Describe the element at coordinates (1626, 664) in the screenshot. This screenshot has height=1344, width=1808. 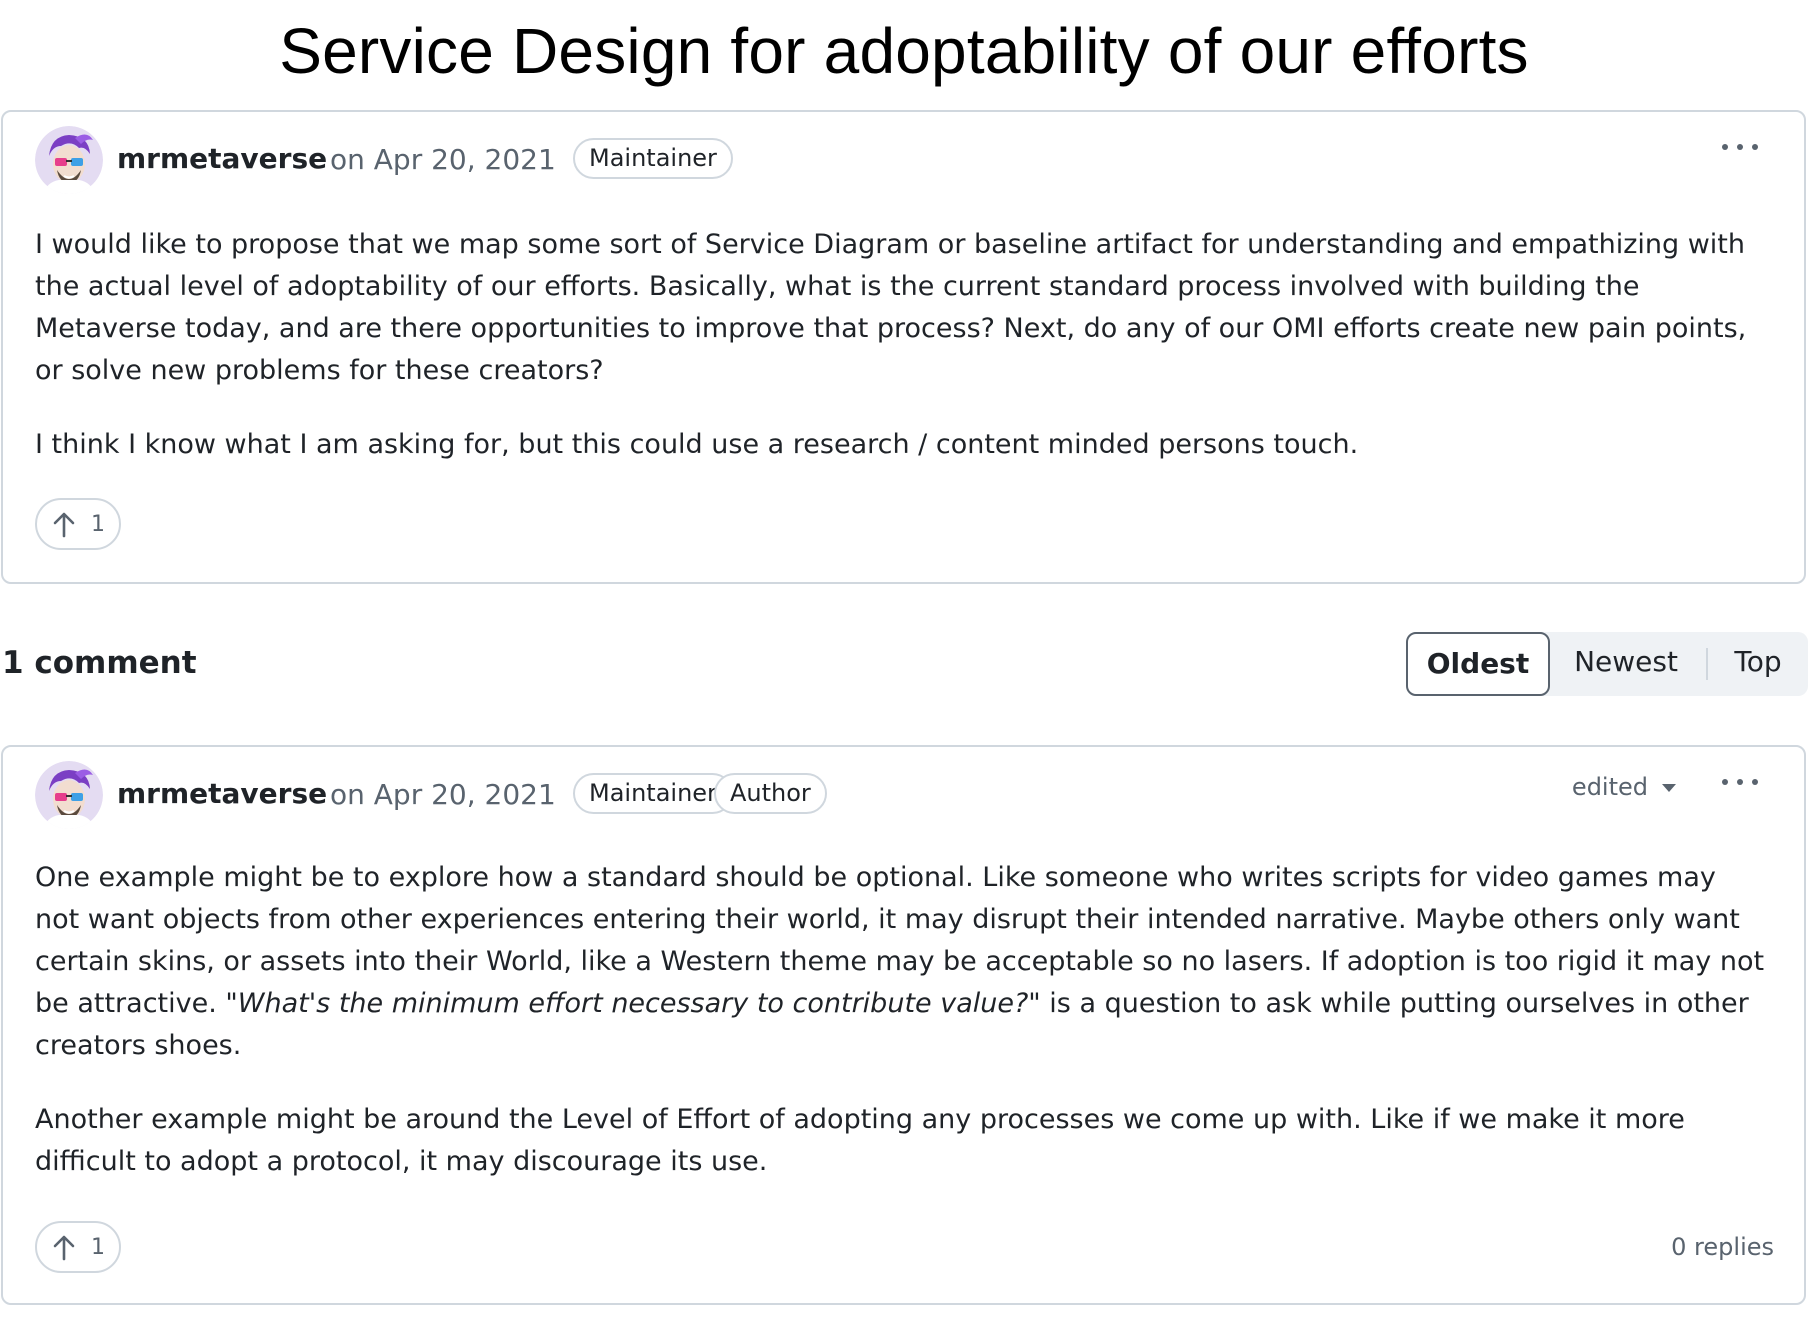
I see `sort-newest-button: Newest` at that location.